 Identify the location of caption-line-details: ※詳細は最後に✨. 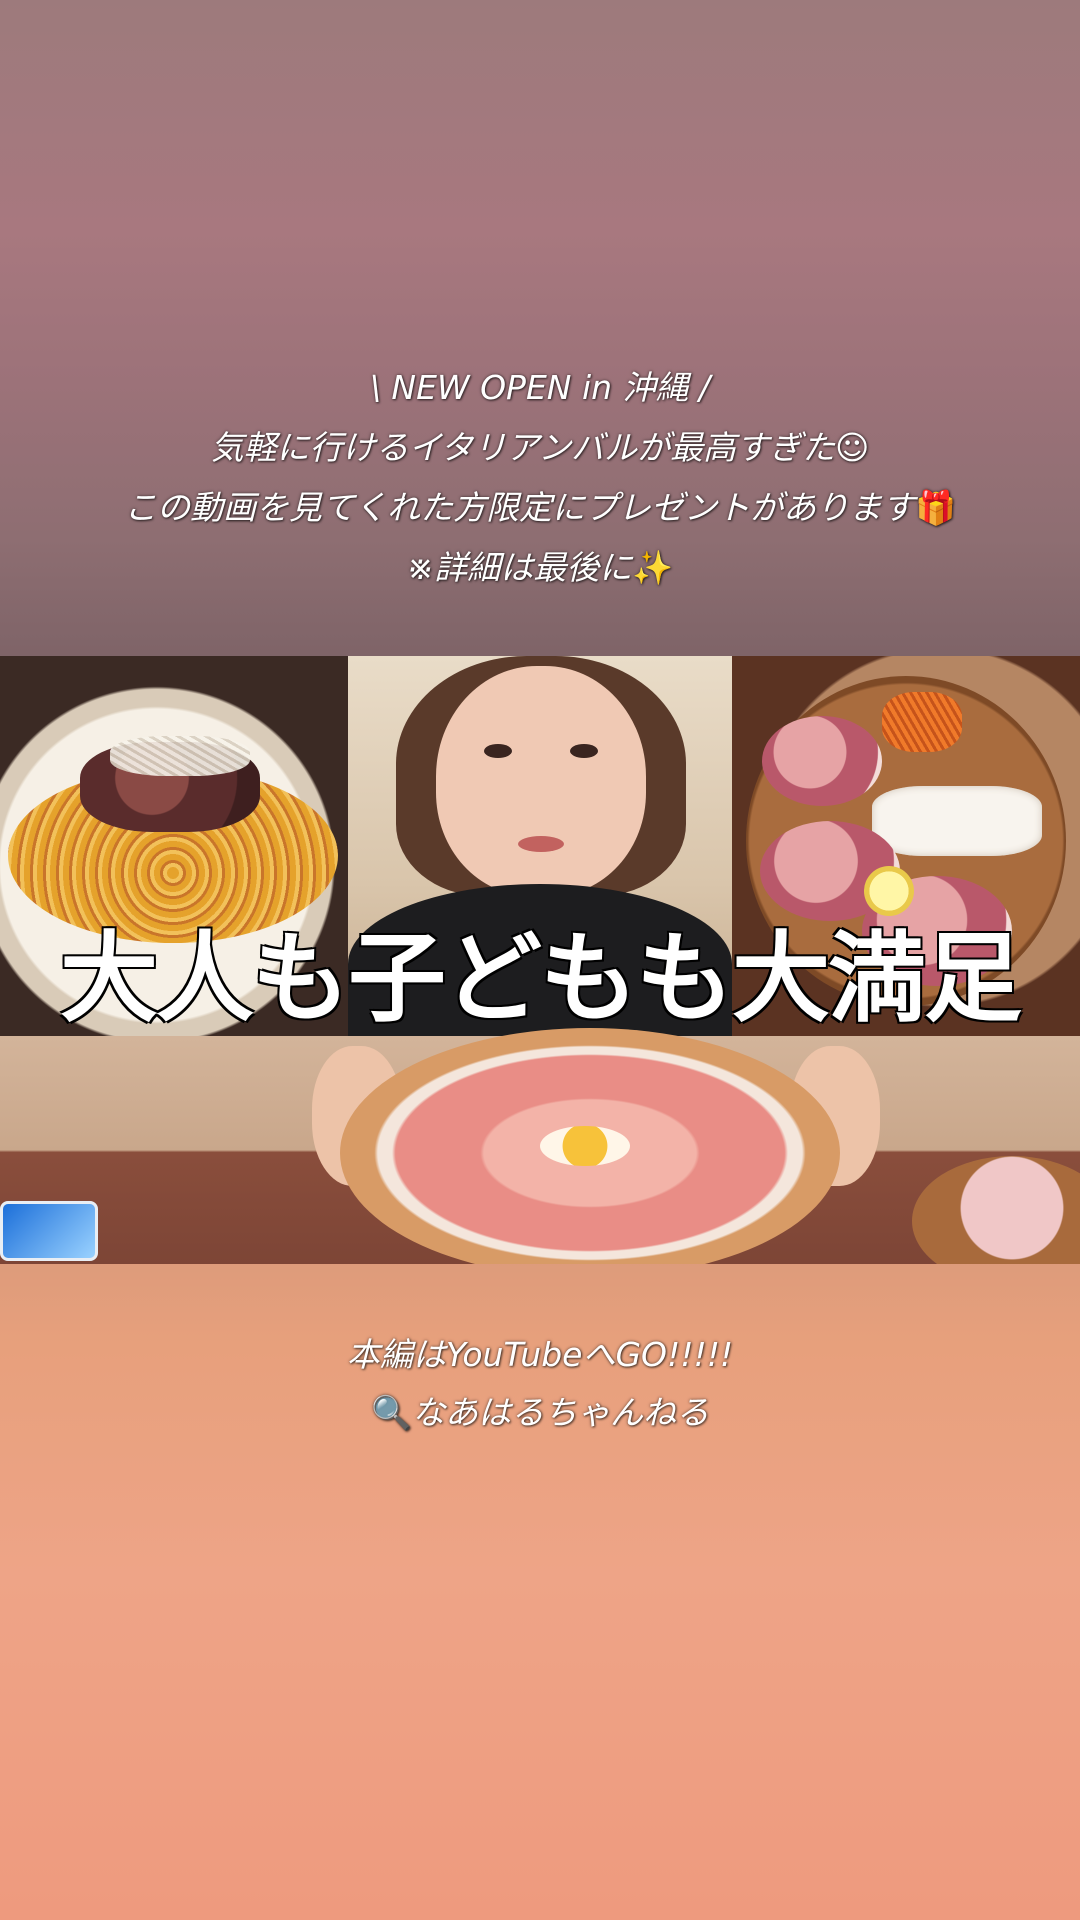
(540, 568).